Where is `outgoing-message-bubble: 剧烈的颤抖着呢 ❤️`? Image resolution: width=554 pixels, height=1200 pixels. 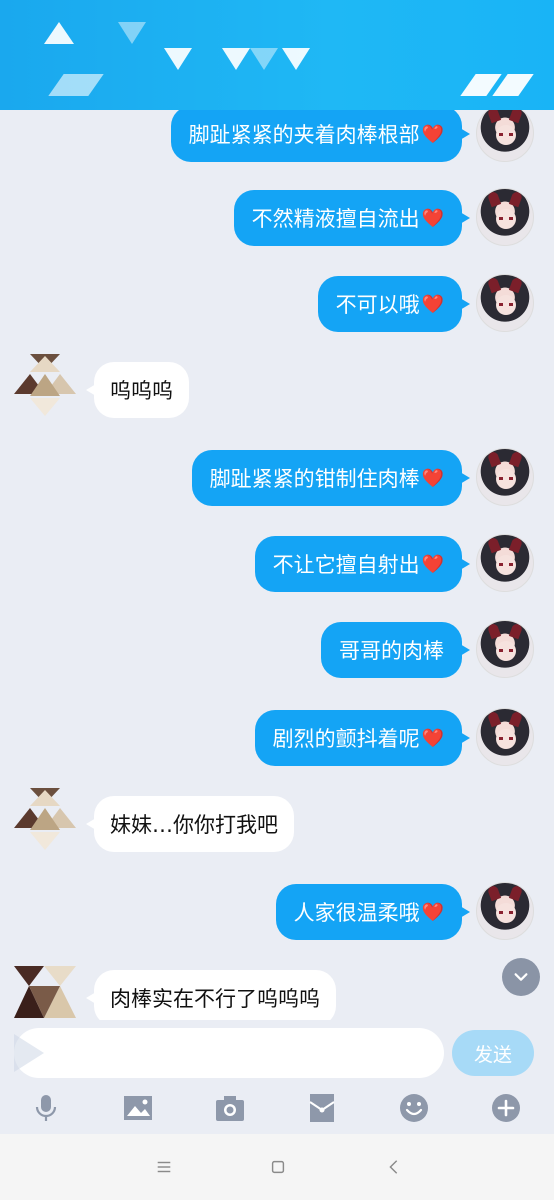
outgoing-message-bubble: 剧烈的颤抖着呢 ❤️ is located at coordinates (362, 738).